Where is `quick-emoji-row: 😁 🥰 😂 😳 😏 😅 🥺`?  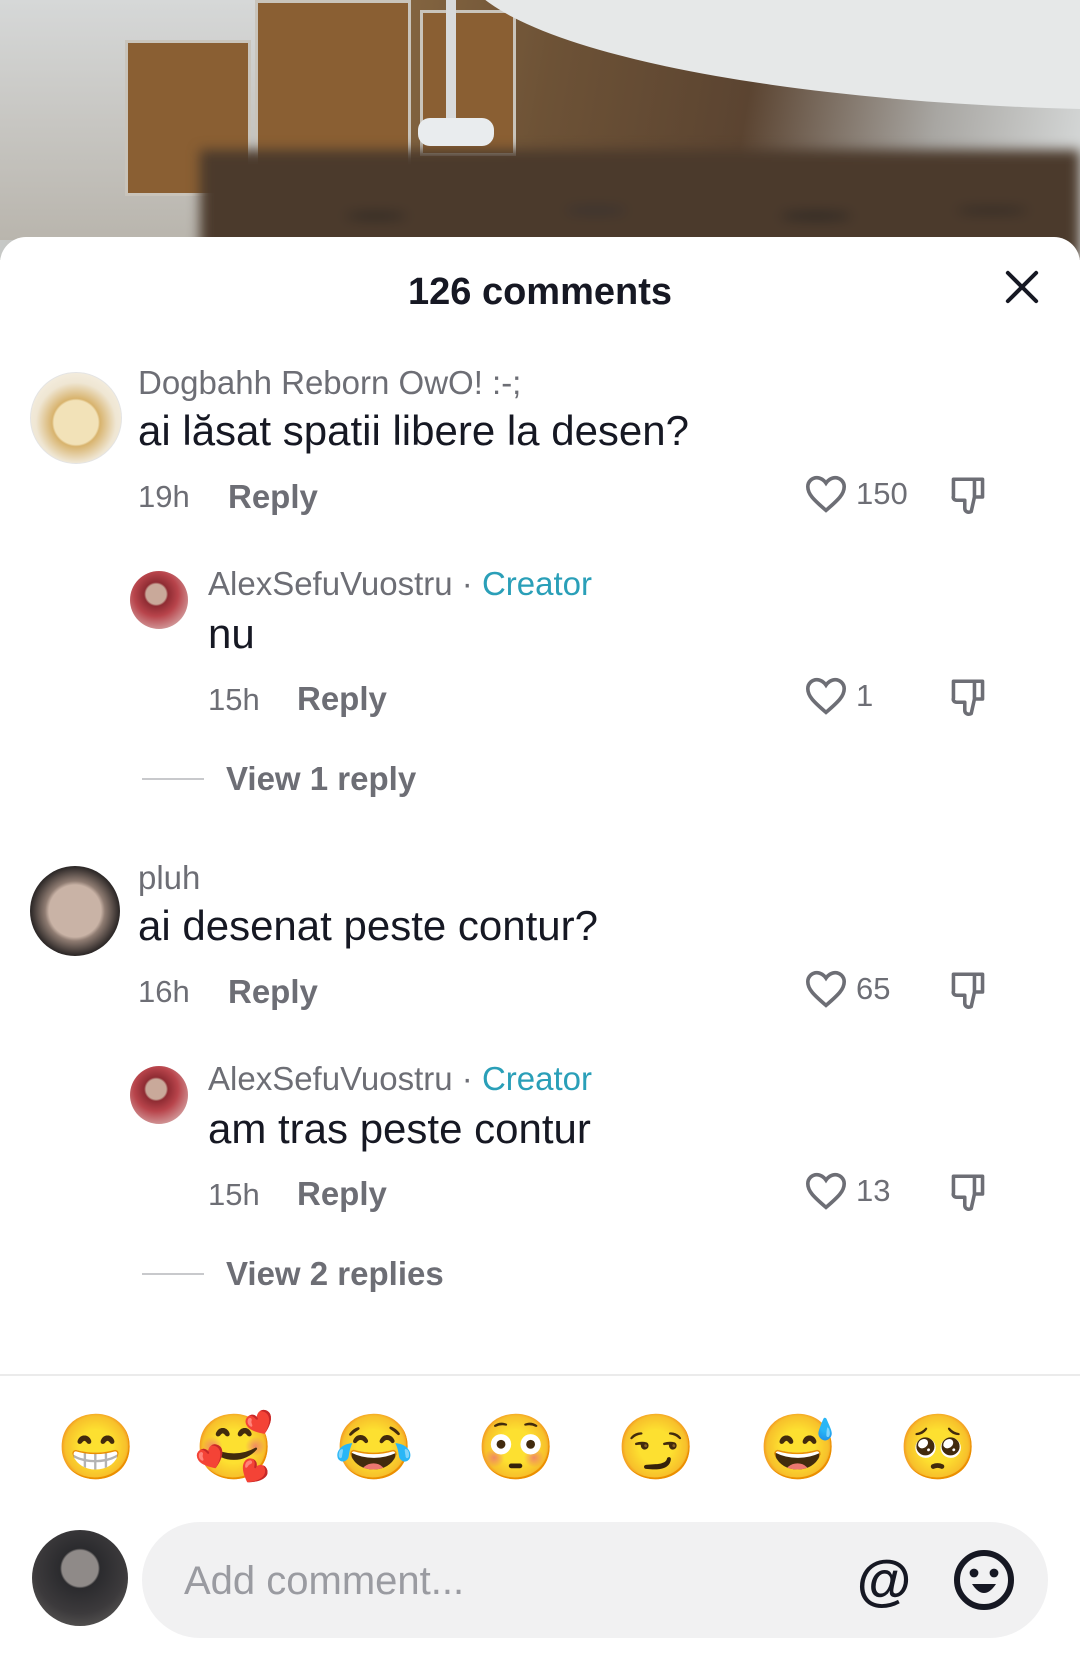
quick-emoji-row: 😁 🥰 😂 😳 😏 😅 🥺 is located at coordinates (540, 1450).